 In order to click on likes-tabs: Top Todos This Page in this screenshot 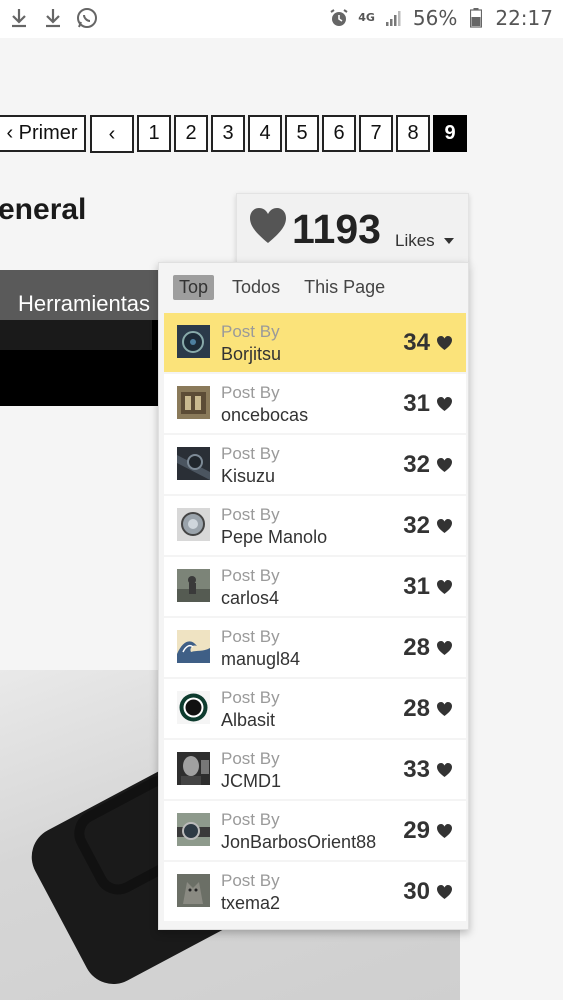, I will do `click(282, 287)`.